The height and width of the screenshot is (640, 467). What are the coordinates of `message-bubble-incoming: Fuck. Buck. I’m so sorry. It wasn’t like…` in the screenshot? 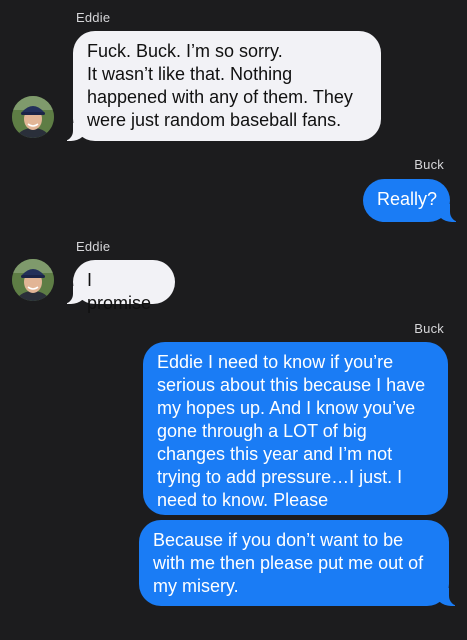 It's located at (222, 86).